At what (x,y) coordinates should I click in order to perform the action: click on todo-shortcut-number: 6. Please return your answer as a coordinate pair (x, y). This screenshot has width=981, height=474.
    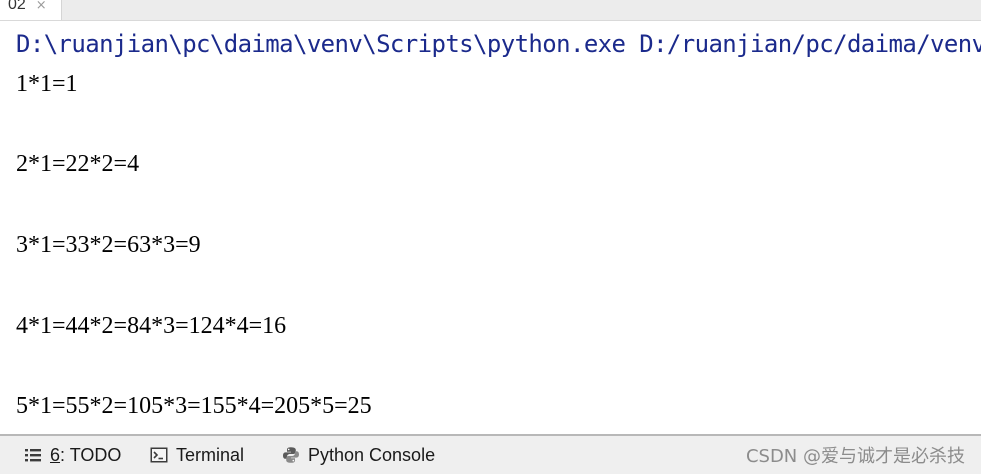
    Looking at the image, I should click on (55, 454).